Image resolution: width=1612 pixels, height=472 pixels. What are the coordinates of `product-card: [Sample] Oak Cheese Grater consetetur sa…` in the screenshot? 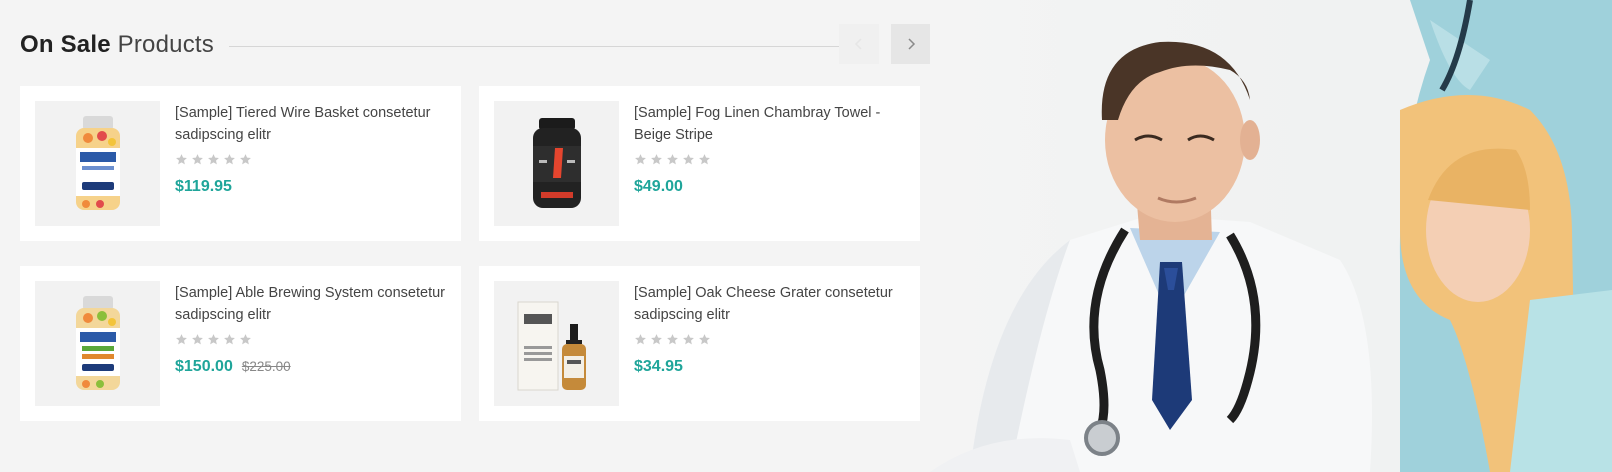 It's located at (699, 343).